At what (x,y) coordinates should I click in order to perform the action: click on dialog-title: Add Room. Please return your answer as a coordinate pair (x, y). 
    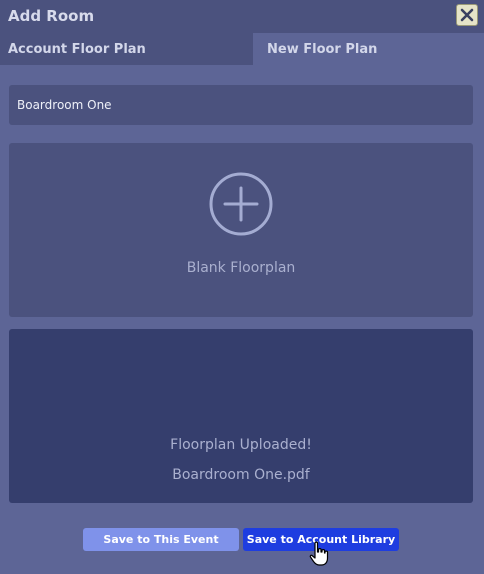
    Looking at the image, I should click on (51, 16).